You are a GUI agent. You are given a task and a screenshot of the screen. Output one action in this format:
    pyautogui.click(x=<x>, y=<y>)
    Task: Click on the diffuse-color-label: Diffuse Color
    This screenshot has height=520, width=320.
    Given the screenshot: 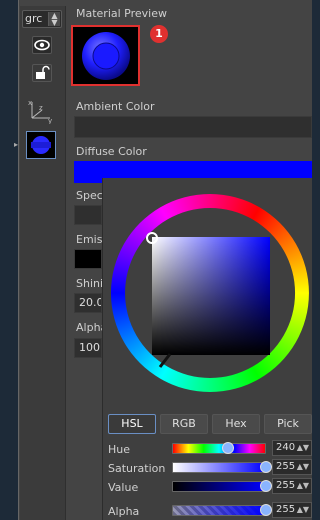 What is the action you would take?
    pyautogui.click(x=111, y=151)
    